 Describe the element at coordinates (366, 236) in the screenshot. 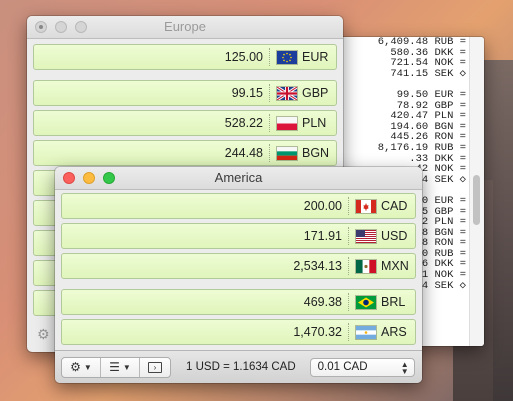

I see `usa-flag-icon` at that location.